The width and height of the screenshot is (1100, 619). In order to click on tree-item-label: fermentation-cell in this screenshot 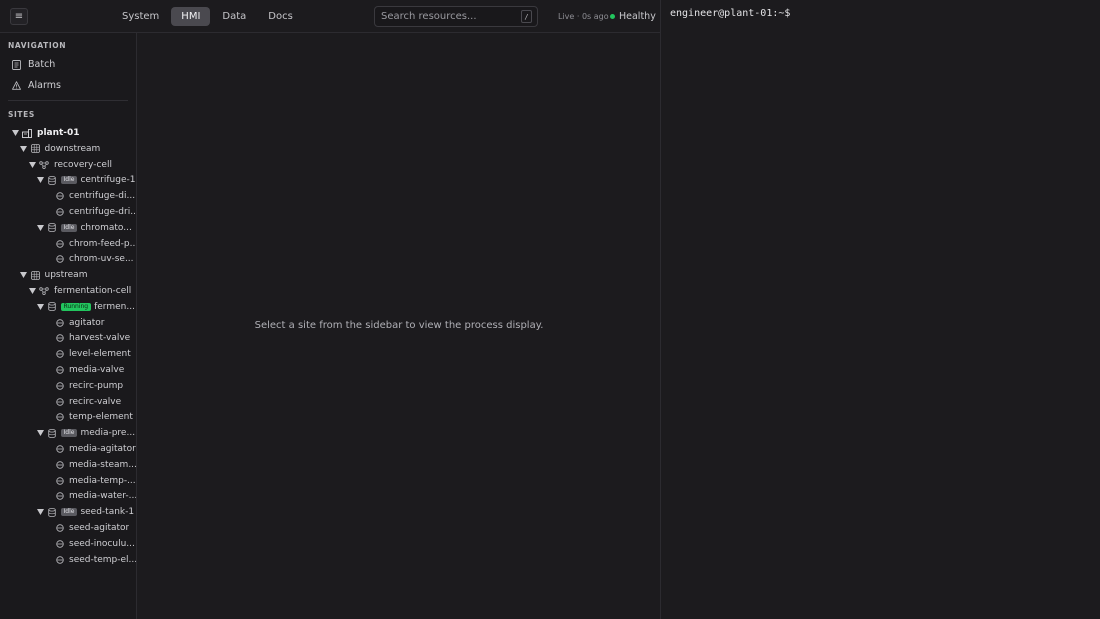, I will do `click(93, 291)`.